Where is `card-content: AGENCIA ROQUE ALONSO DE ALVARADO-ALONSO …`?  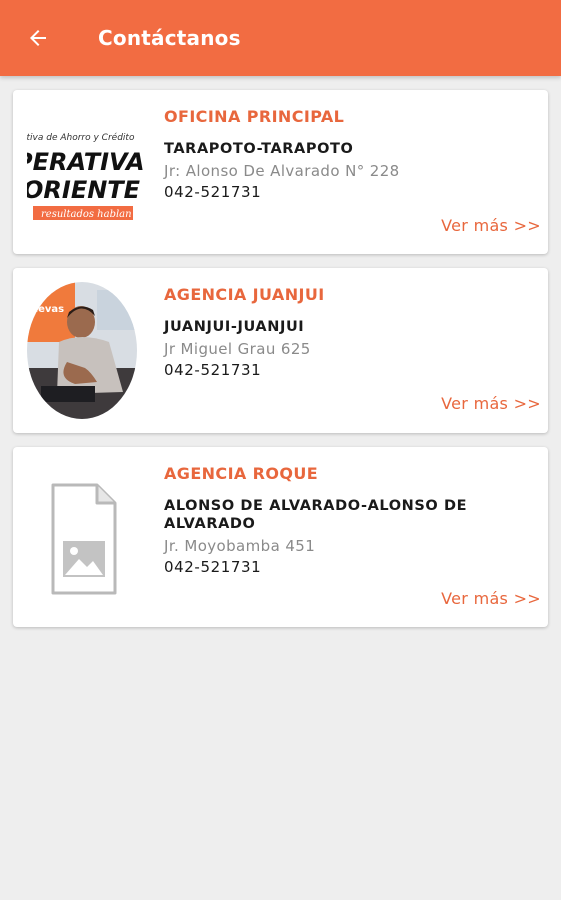
card-content: AGENCIA ROQUE ALONSO DE ALVARADO-ALONSO … is located at coordinates (351, 520).